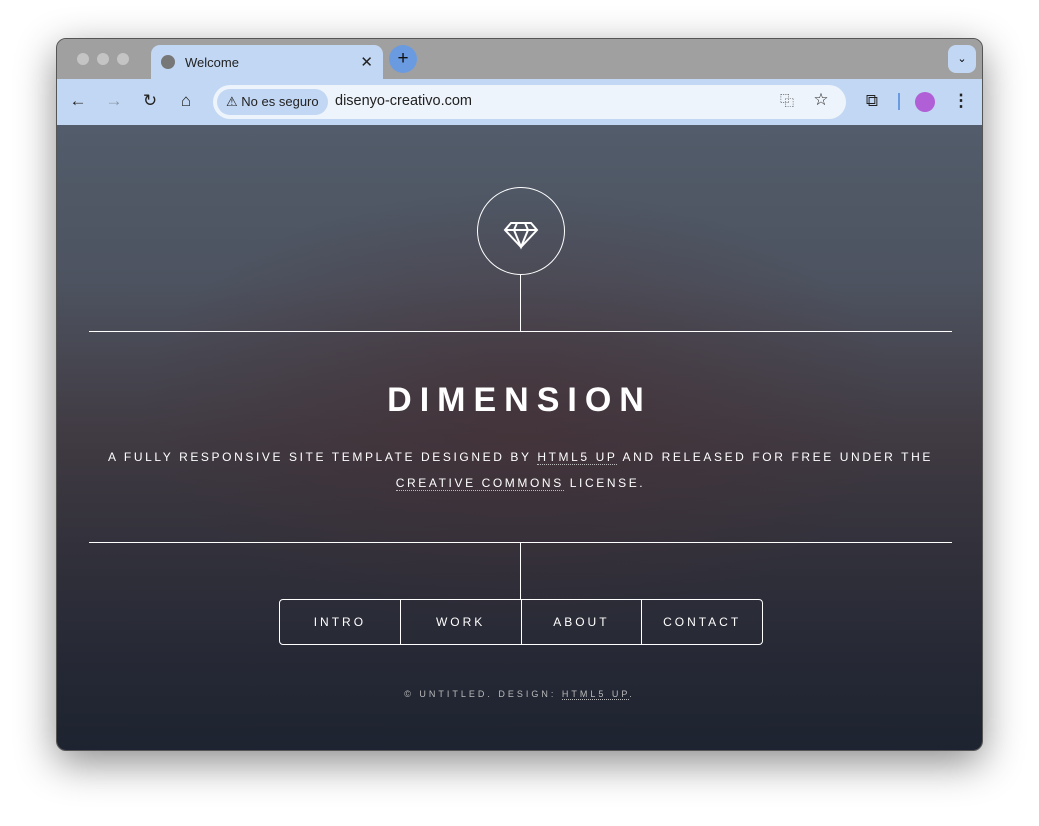 Image resolution: width=1039 pixels, height=826 pixels. What do you see at coordinates (78, 101) in the screenshot?
I see `back-icon: ←` at bounding box center [78, 101].